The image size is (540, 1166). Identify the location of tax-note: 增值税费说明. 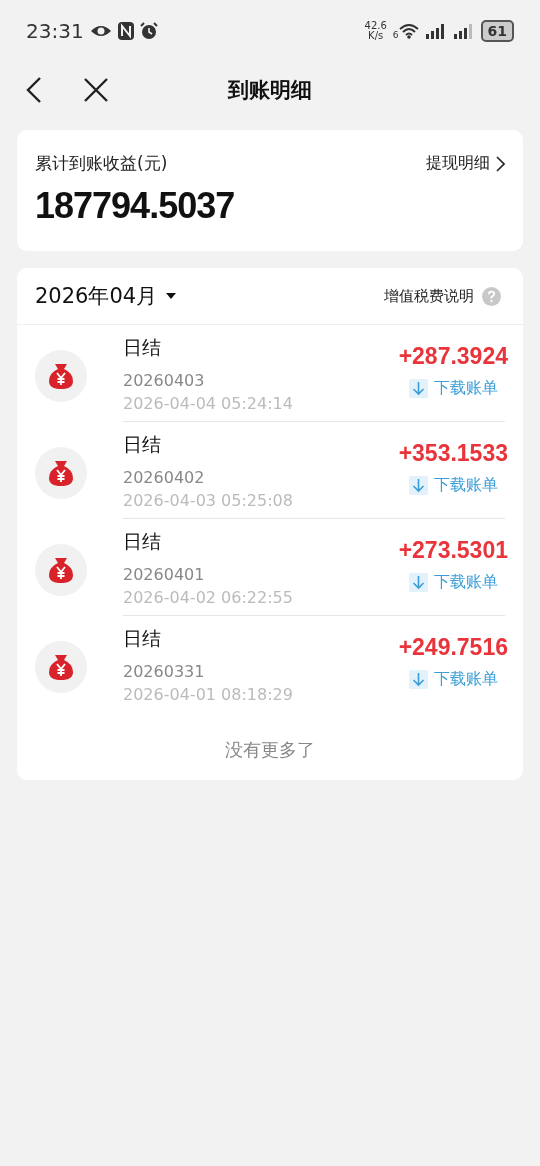
(429, 296).